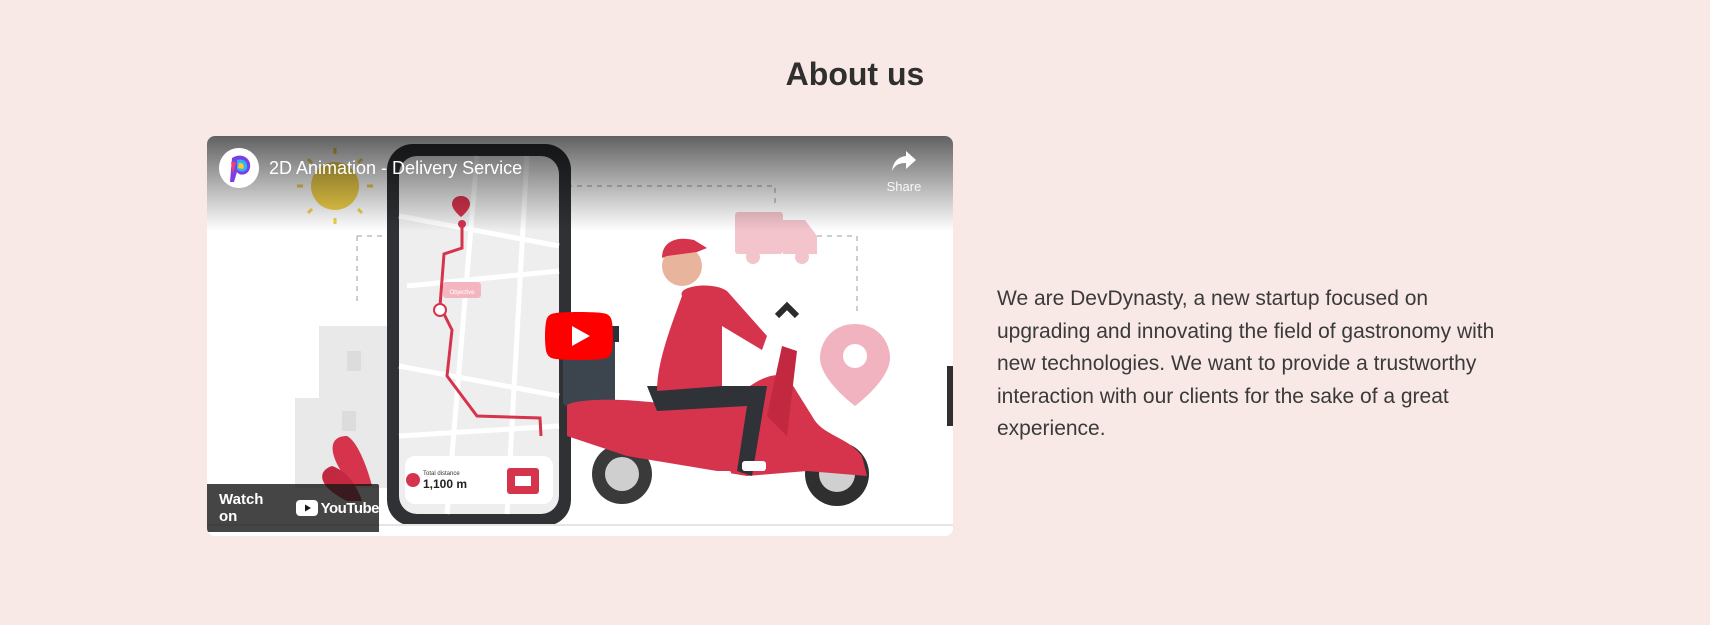  I want to click on play-icon, so click(579, 336).